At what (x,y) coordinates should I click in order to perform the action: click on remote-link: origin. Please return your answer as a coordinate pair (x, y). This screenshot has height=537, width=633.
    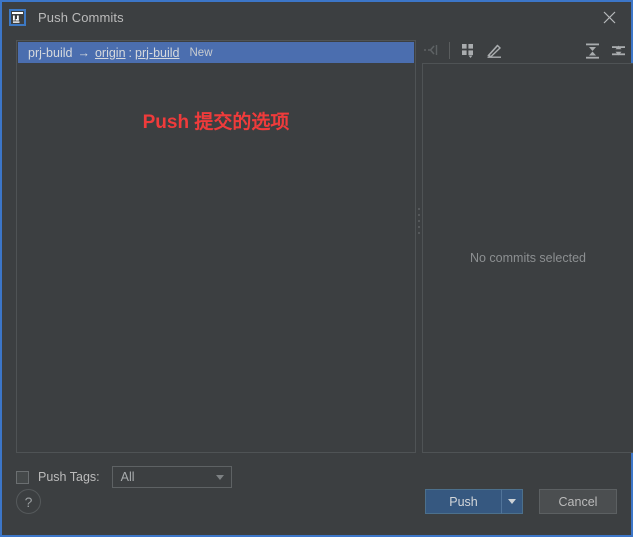
    Looking at the image, I should click on (110, 53).